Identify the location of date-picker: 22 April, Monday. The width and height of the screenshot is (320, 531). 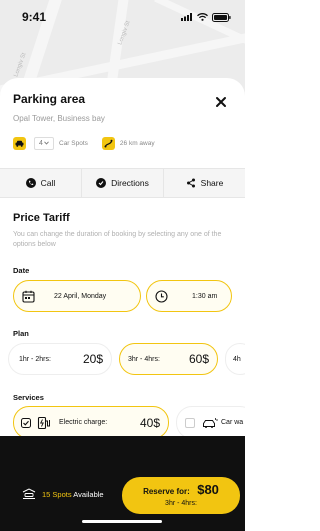
(77, 296).